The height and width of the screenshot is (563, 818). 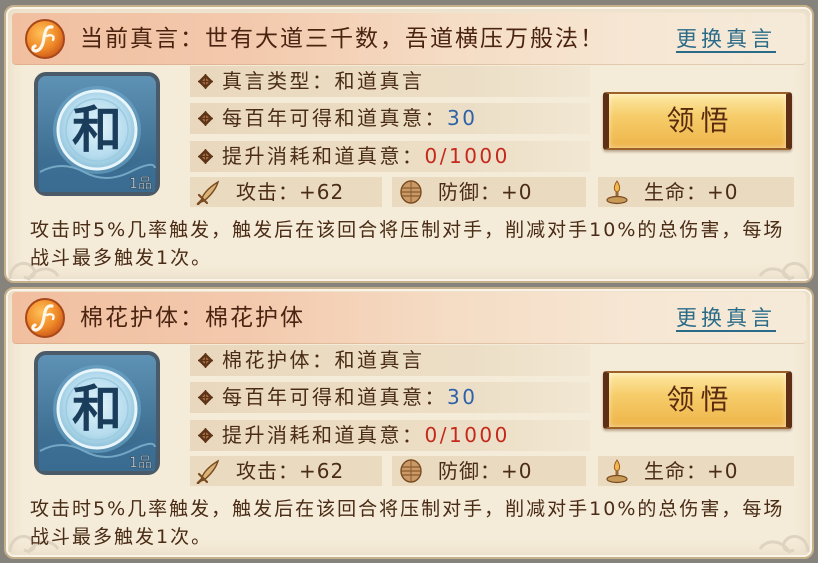 I want to click on mantra-title: 棉花护体：棉花护体, so click(x=192, y=318).